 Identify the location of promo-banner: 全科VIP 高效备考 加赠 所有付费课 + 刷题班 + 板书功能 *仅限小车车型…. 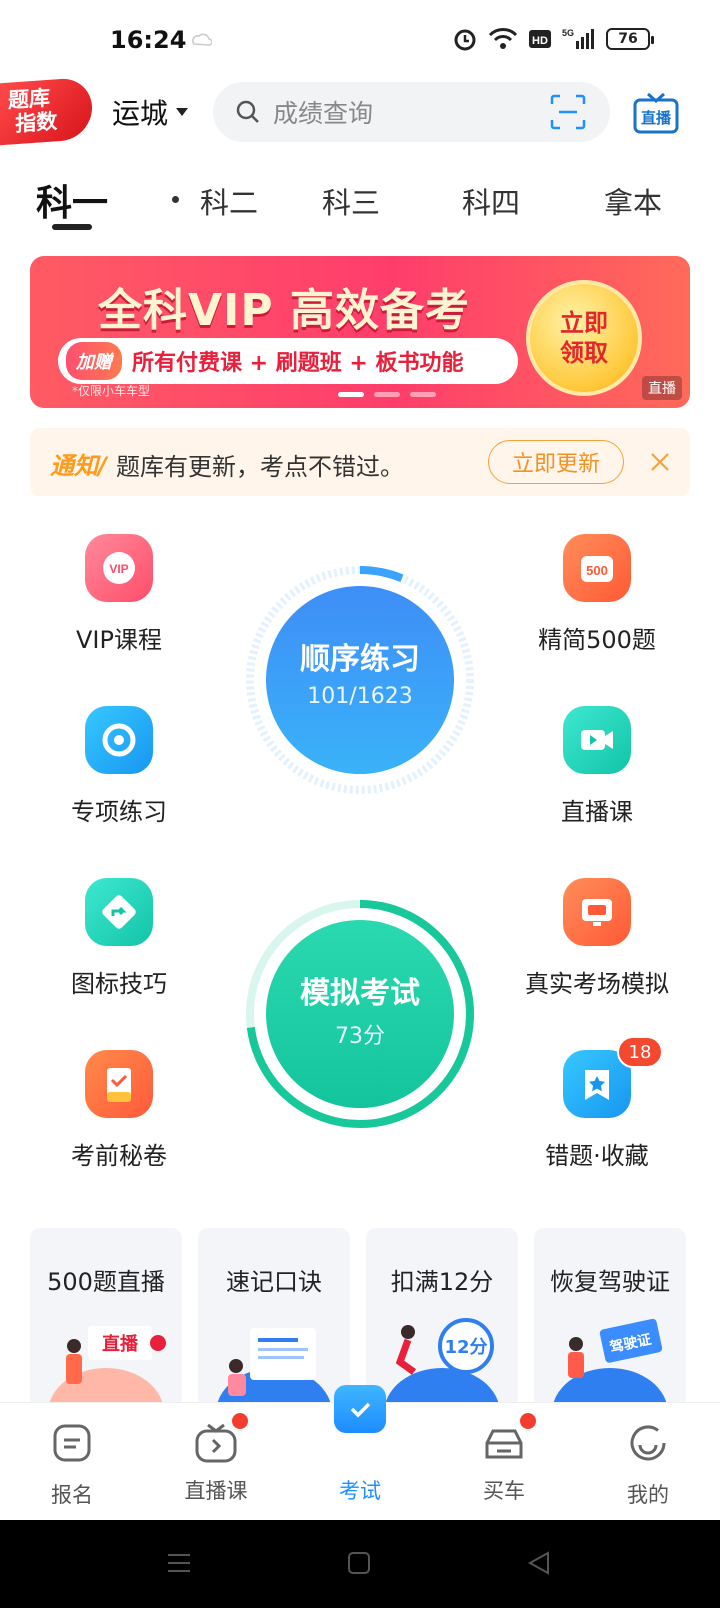
(360, 332).